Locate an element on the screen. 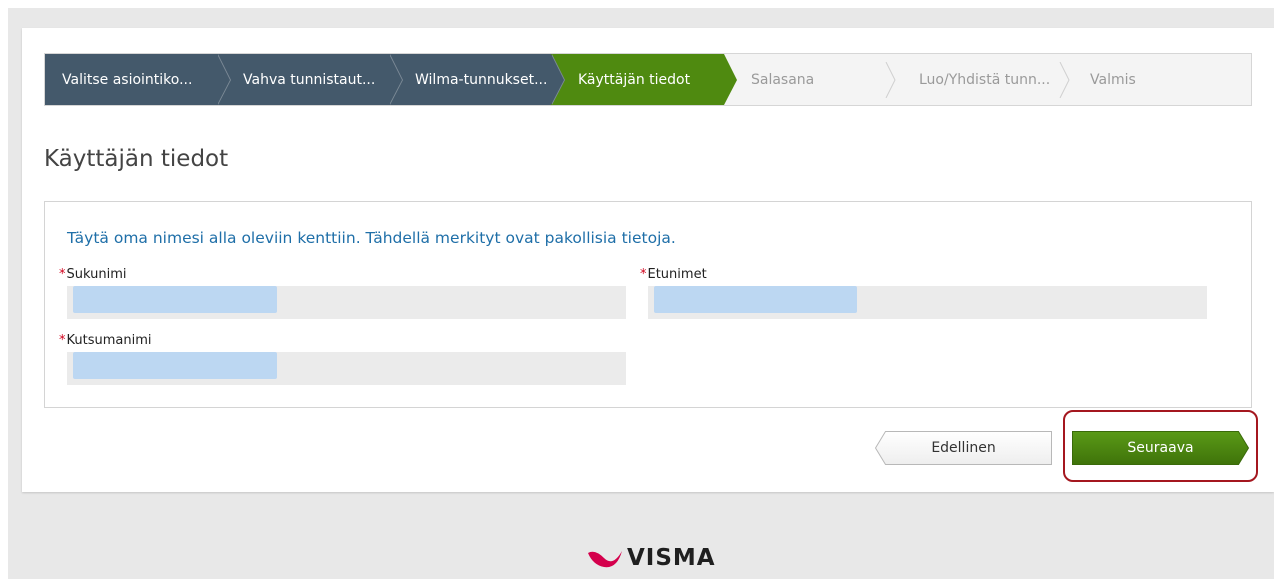 Image resolution: width=1274 pixels, height=579 pixels. wizard-step-label: Käyttäjän tiedot is located at coordinates (634, 79).